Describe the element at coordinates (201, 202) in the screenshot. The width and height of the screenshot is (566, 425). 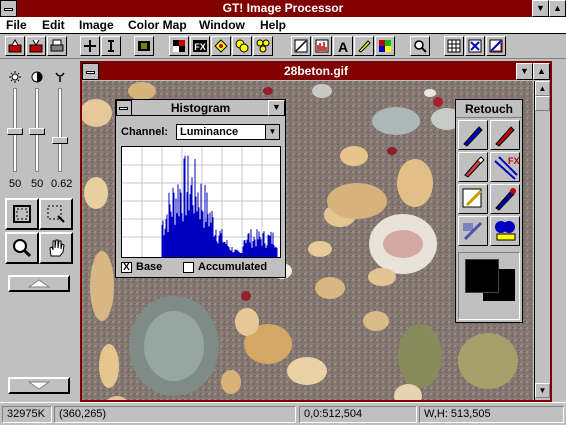
I see `histogram-chart` at that location.